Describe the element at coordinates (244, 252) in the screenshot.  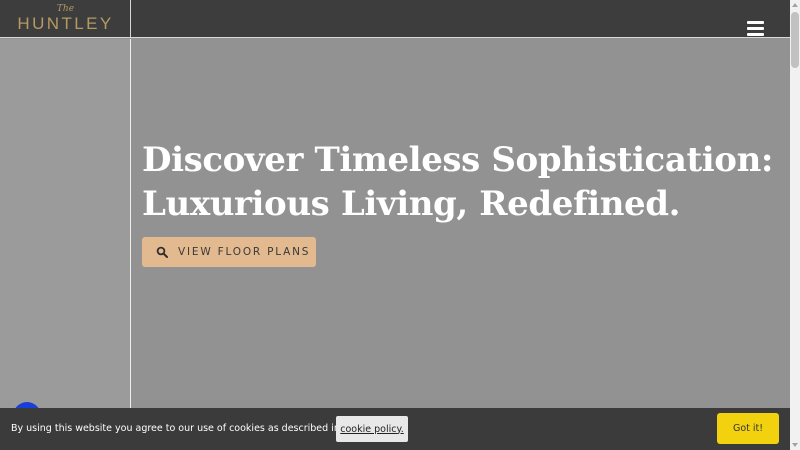
I see `view-floor-plans-label: VIEW FLOOR PLANS` at that location.